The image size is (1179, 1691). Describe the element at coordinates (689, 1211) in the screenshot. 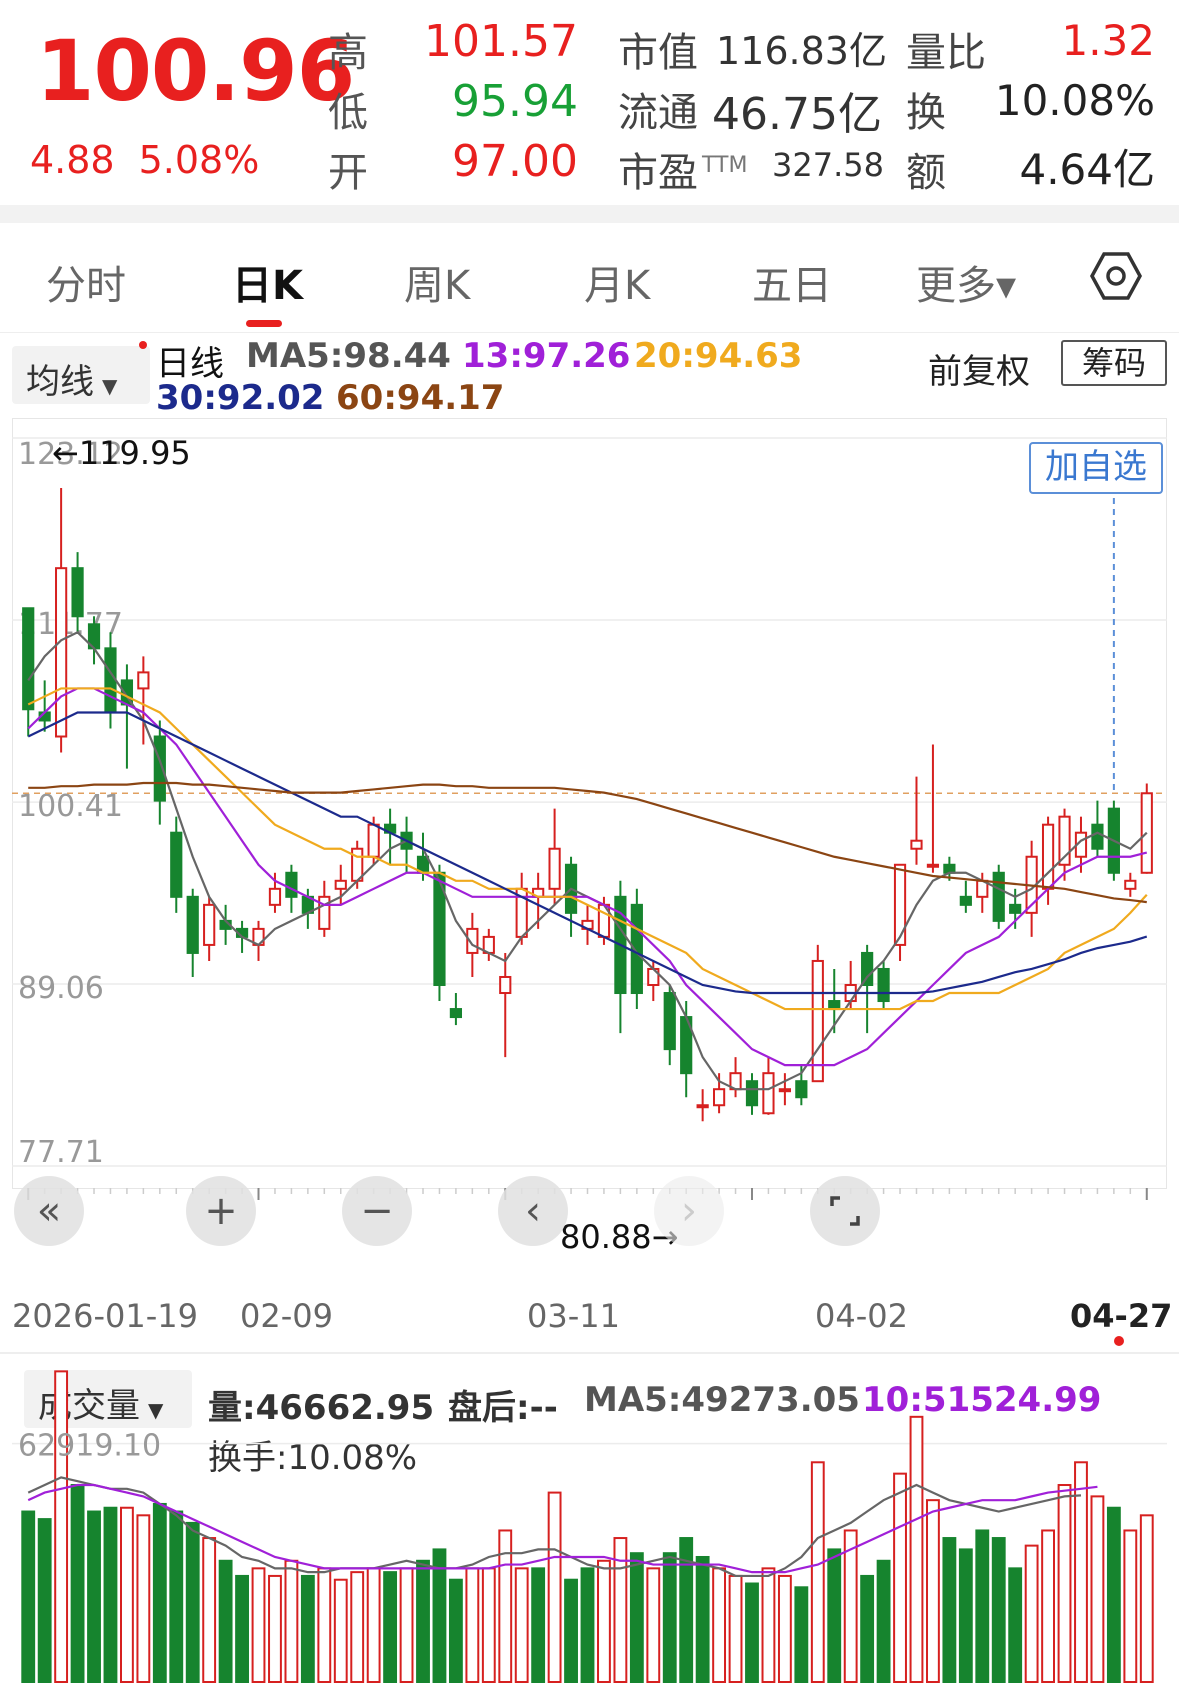

I see `chevron-right-icon: ›` at that location.